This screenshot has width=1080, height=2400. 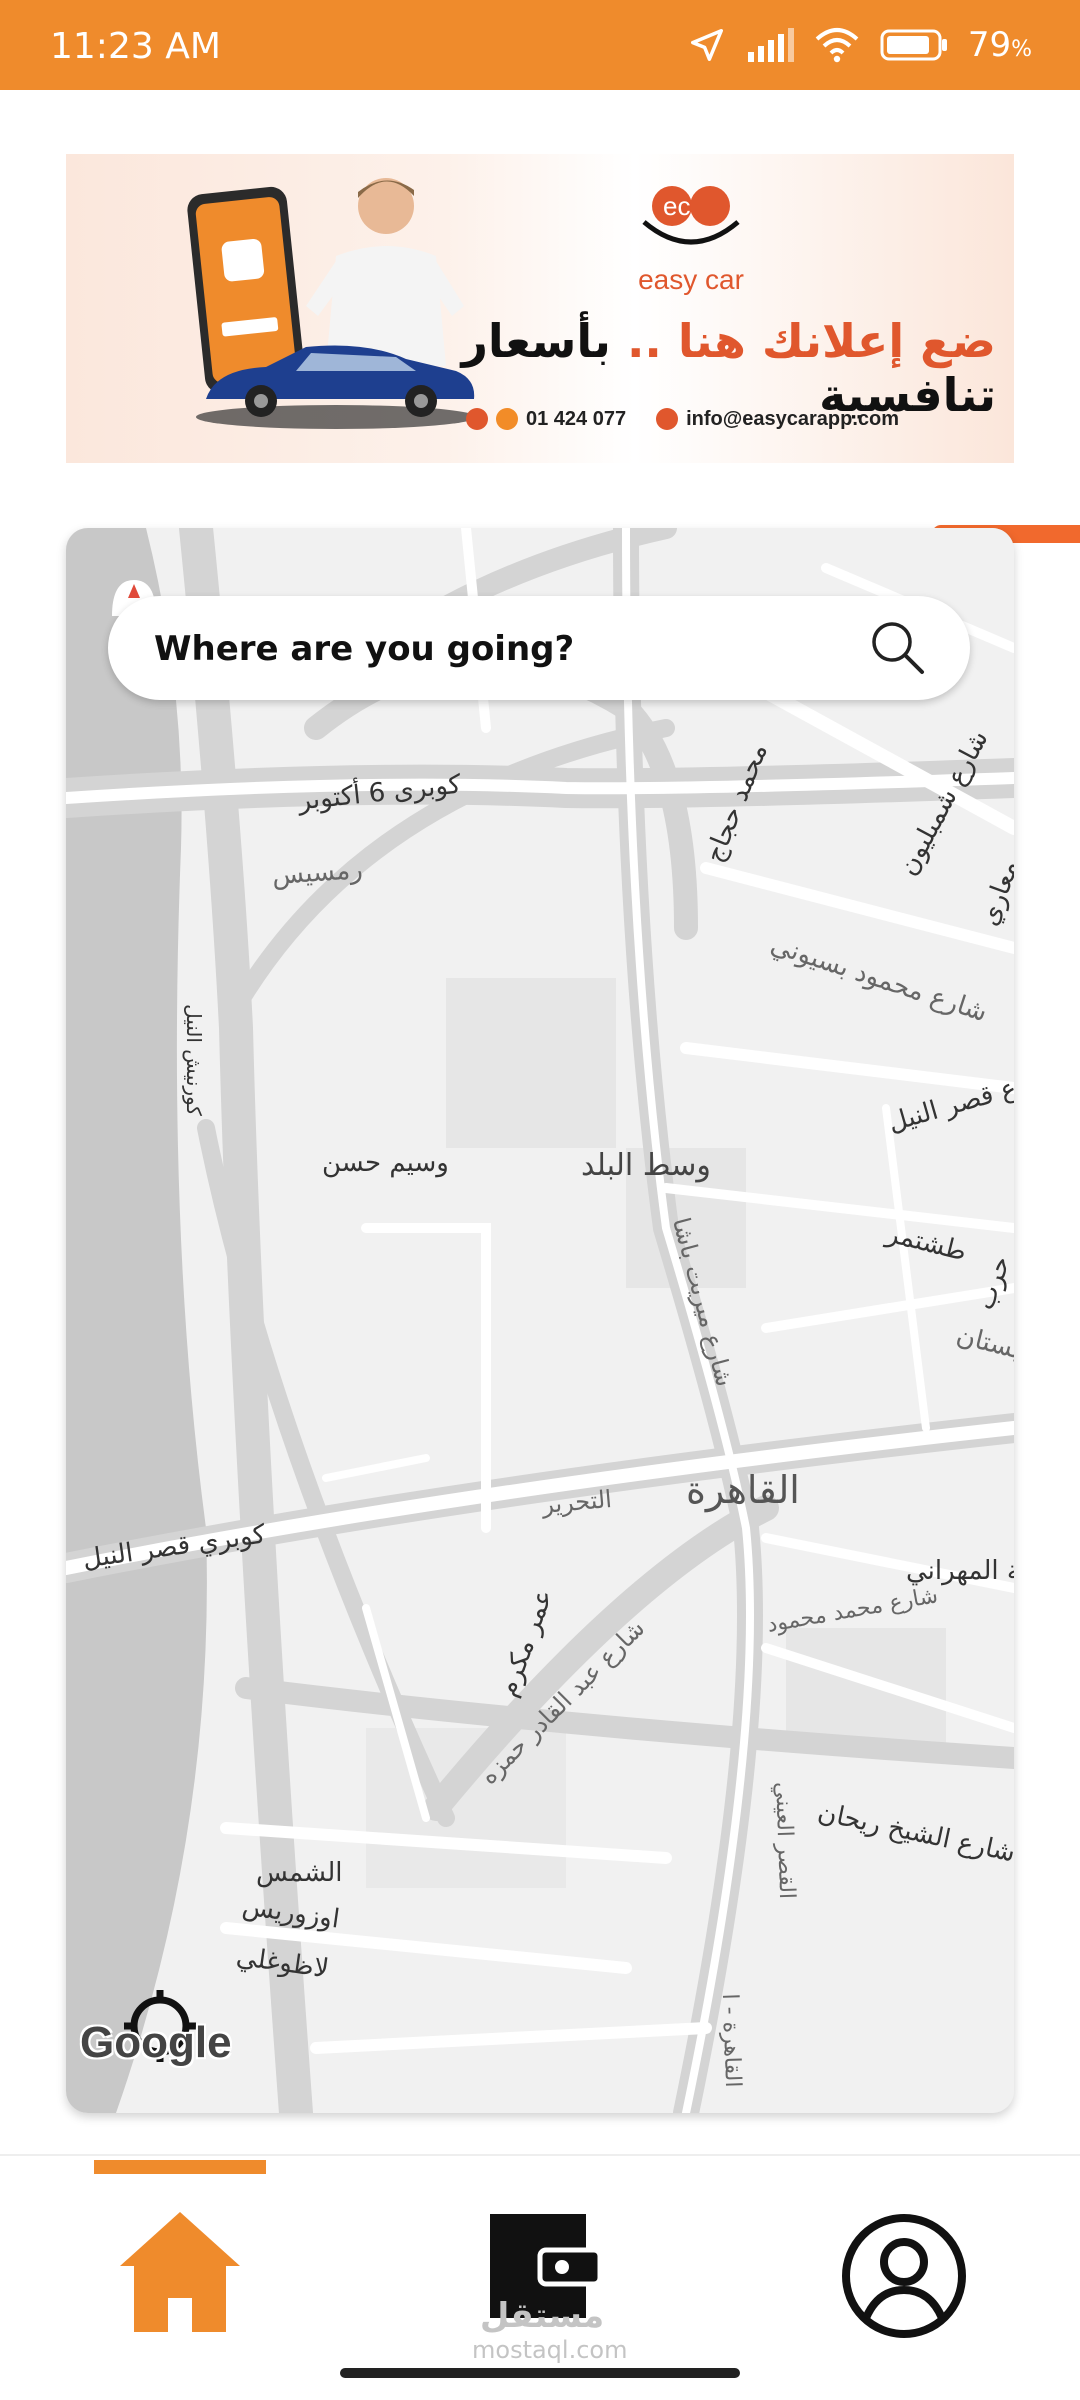 What do you see at coordinates (540, 2155) in the screenshot?
I see `nav-divider` at bounding box center [540, 2155].